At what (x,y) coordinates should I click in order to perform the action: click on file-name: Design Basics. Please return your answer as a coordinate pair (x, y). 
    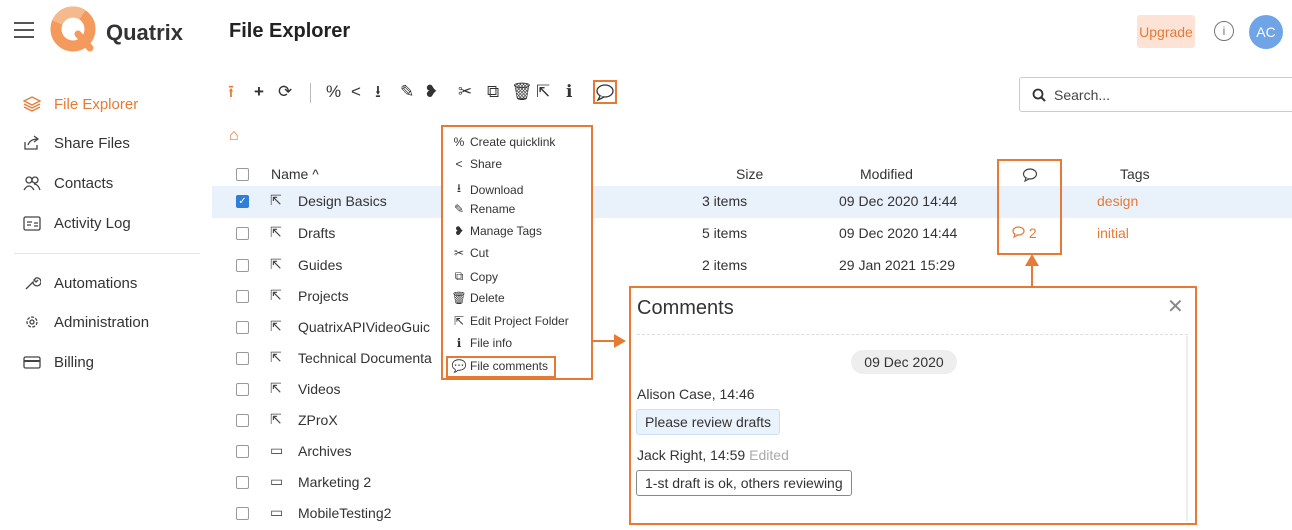
    Looking at the image, I should click on (342, 201).